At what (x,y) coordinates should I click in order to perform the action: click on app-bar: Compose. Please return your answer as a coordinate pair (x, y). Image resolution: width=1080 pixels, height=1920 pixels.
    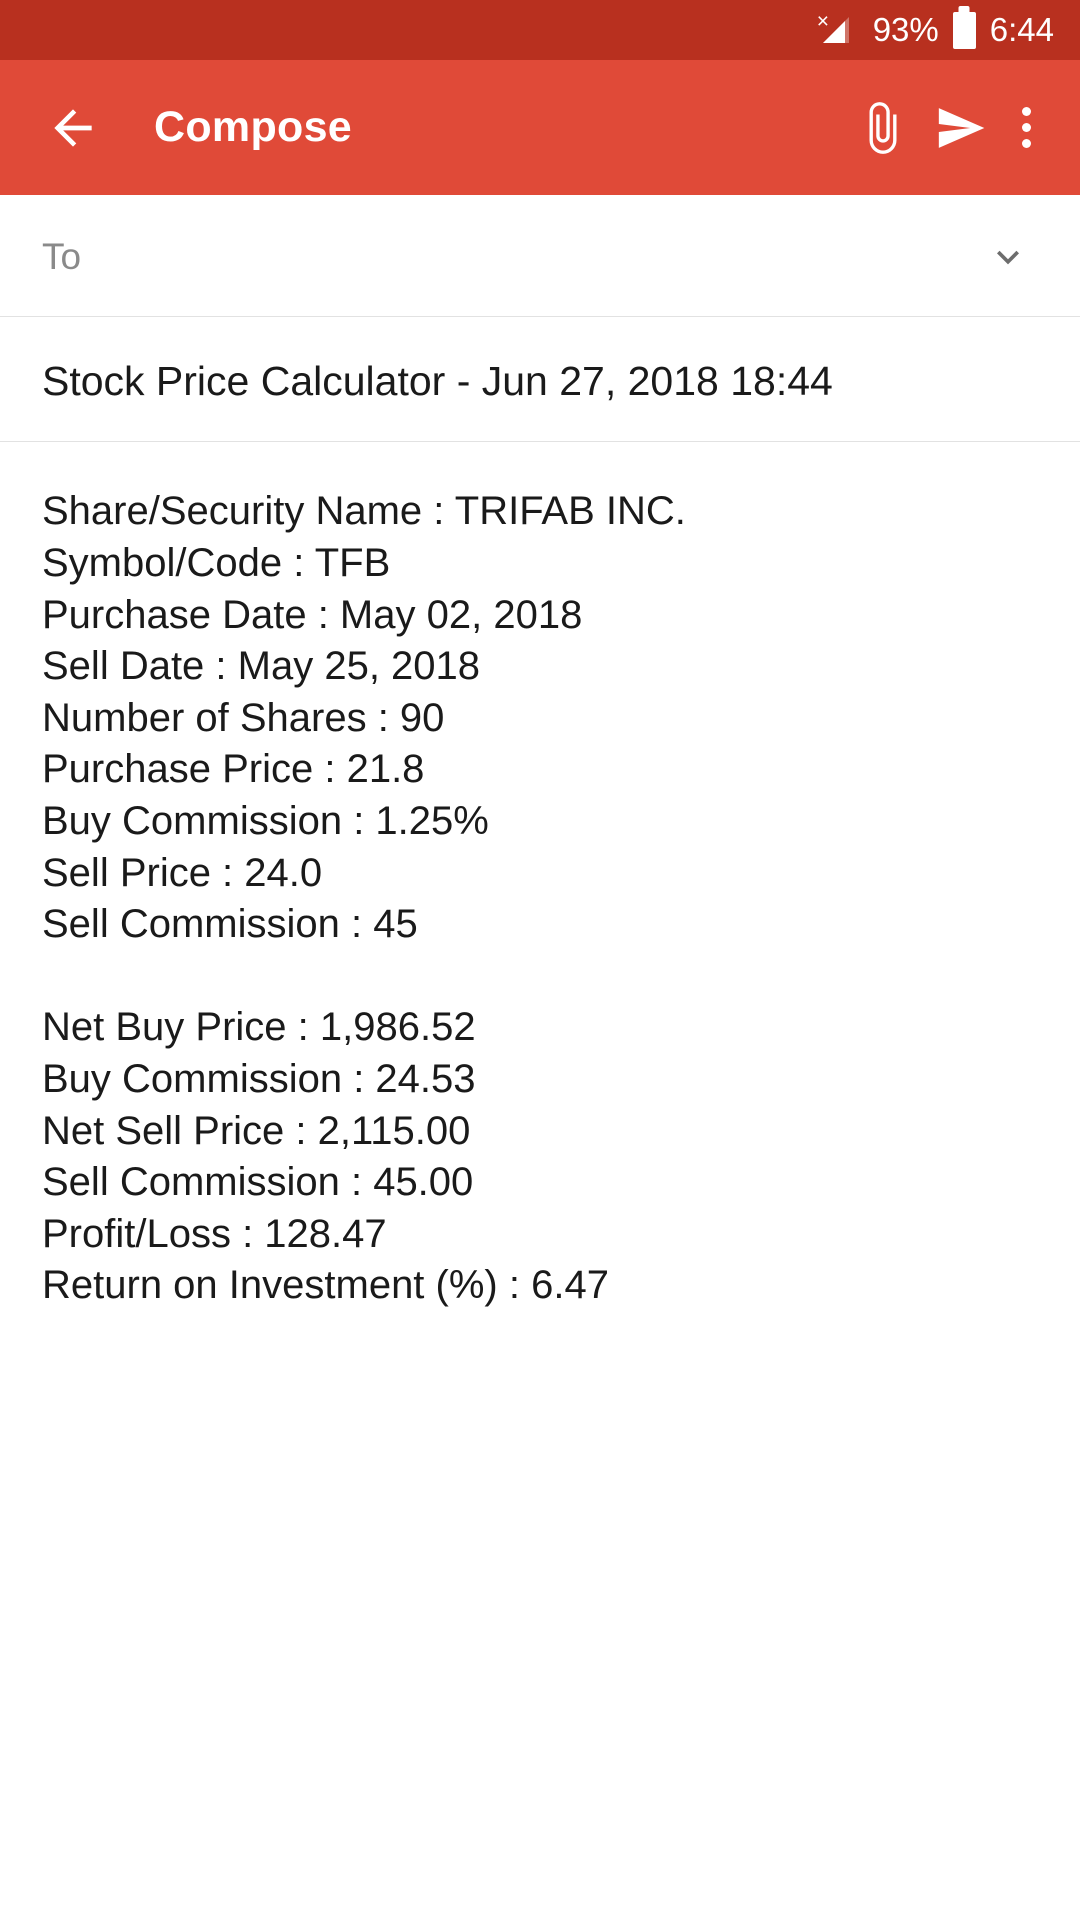
    Looking at the image, I should click on (540, 127).